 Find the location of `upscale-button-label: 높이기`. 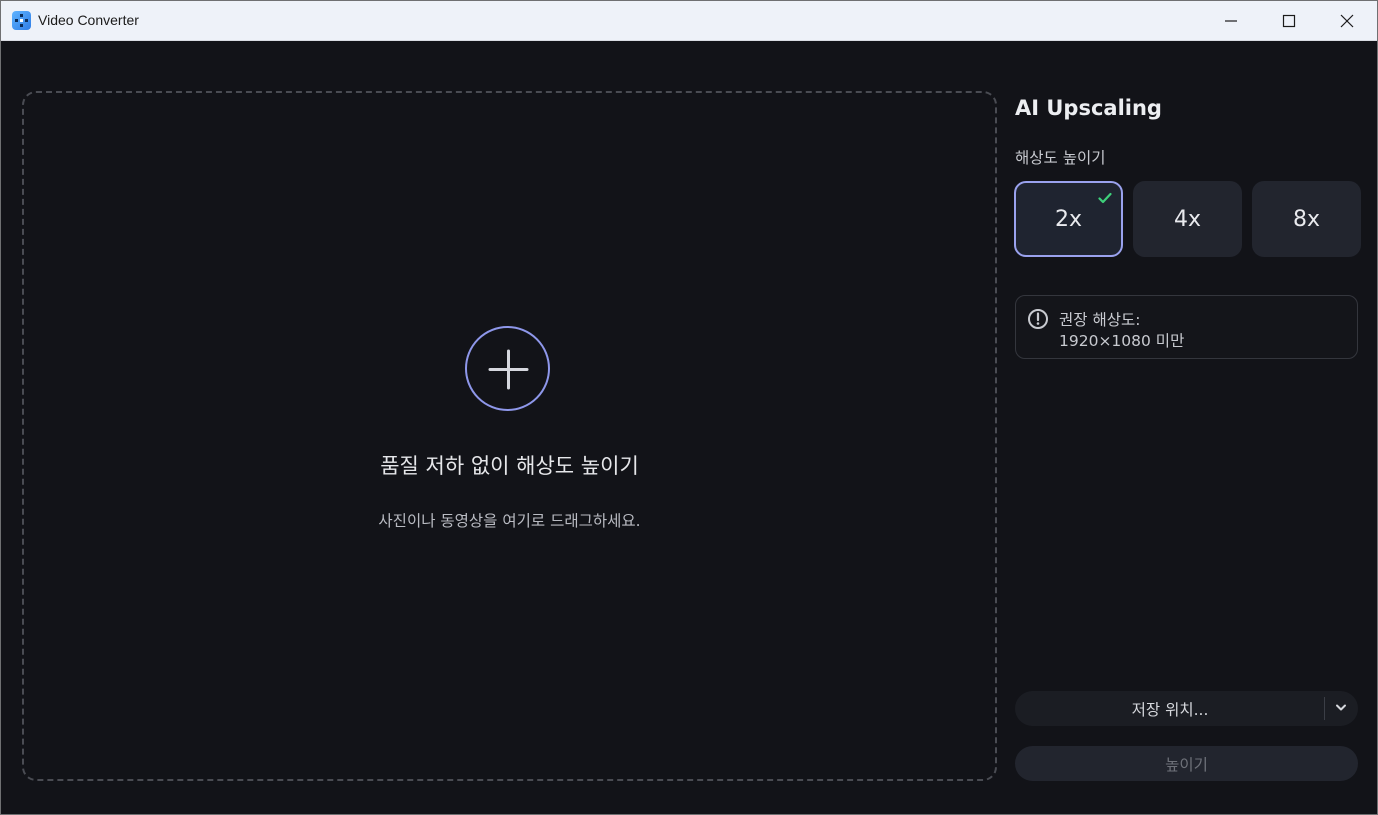

upscale-button-label: 높이기 is located at coordinates (1186, 764).